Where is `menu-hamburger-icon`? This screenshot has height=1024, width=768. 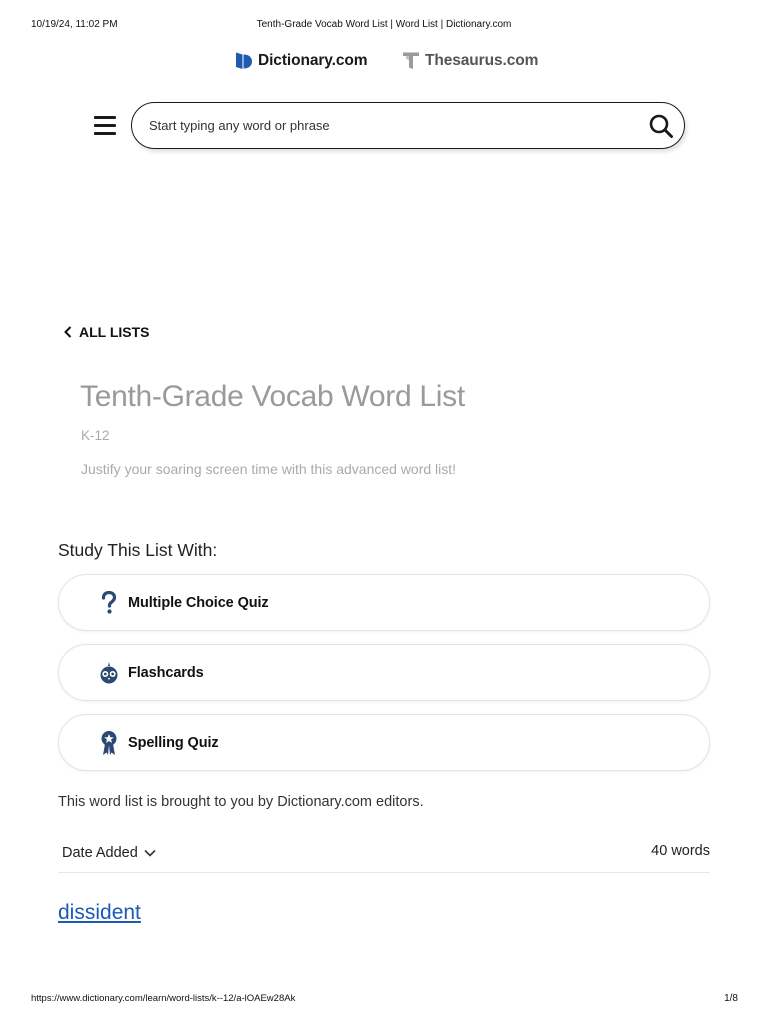 menu-hamburger-icon is located at coordinates (105, 127).